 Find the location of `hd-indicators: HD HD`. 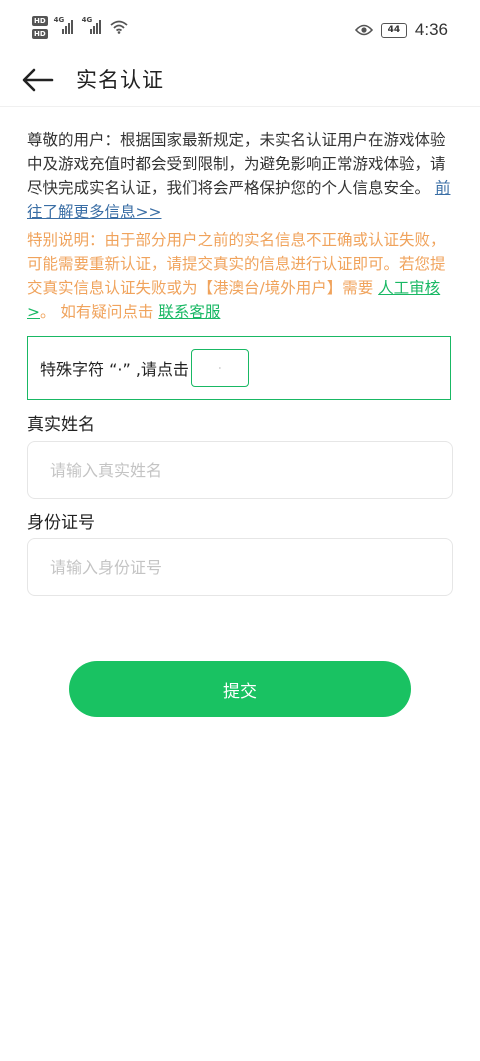

hd-indicators: HD HD is located at coordinates (40, 27).